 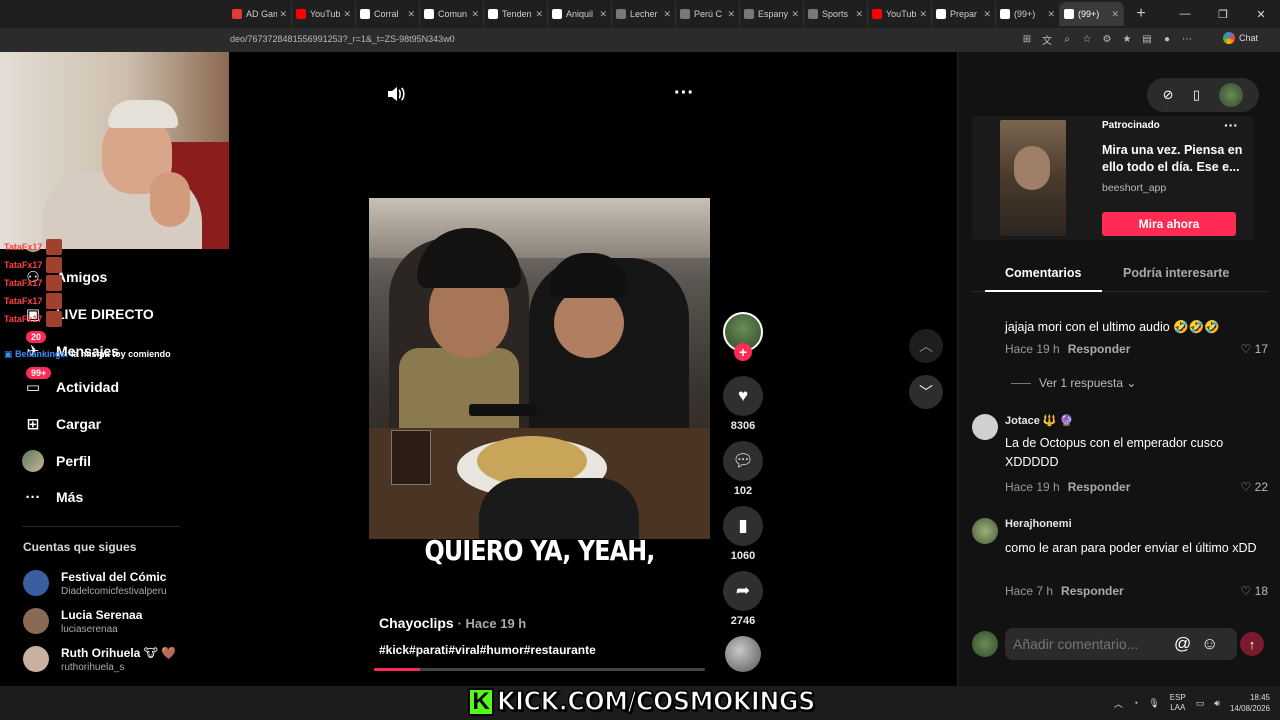 What do you see at coordinates (260, 14) in the screenshot?
I see `browser-tab: AD Gam ✕` at bounding box center [260, 14].